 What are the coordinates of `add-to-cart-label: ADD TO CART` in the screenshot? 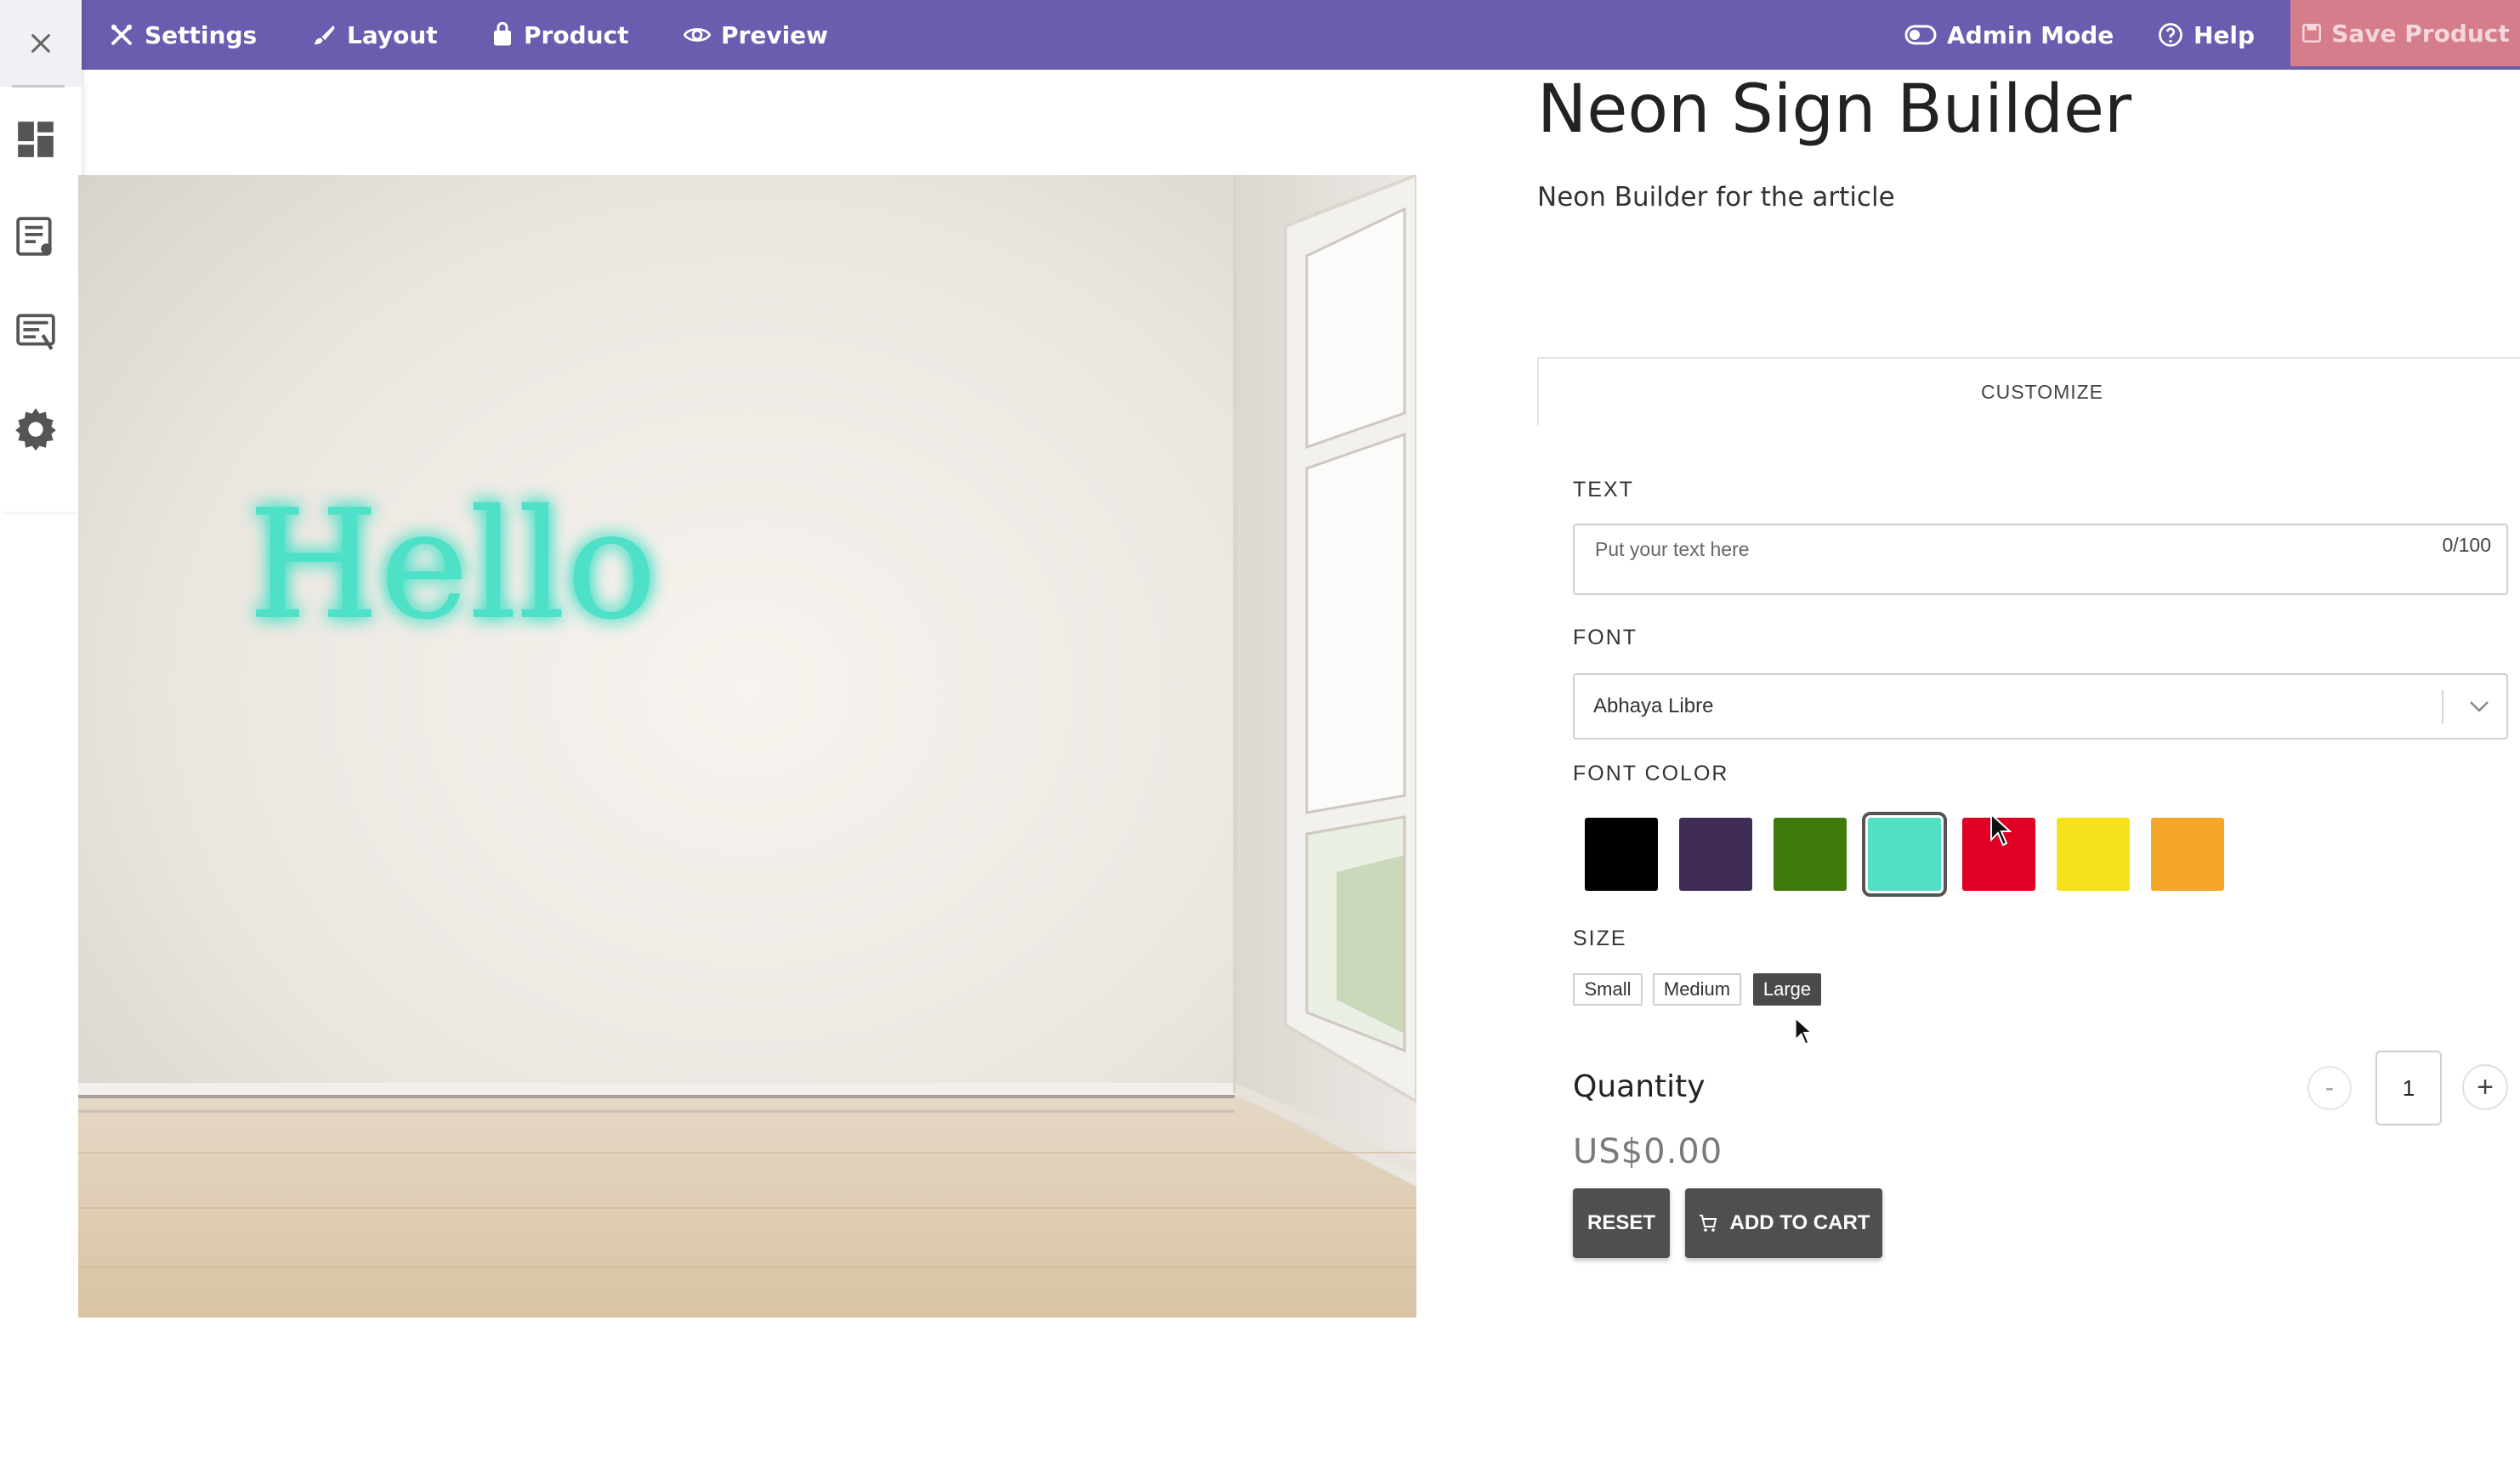 It's located at (1800, 1222).